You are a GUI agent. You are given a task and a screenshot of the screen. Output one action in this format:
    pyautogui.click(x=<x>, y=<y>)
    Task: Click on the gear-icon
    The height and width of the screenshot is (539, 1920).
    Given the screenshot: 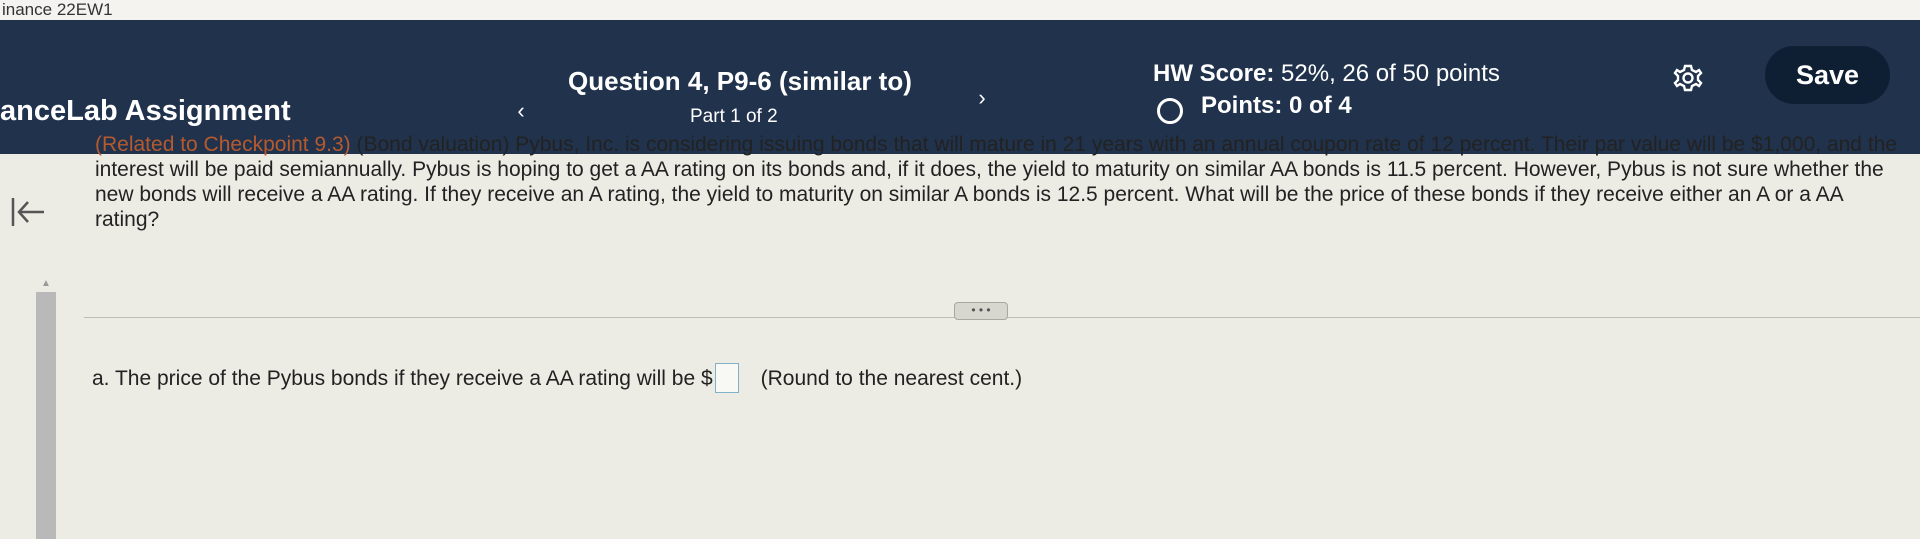 What is the action you would take?
    pyautogui.click(x=1688, y=78)
    